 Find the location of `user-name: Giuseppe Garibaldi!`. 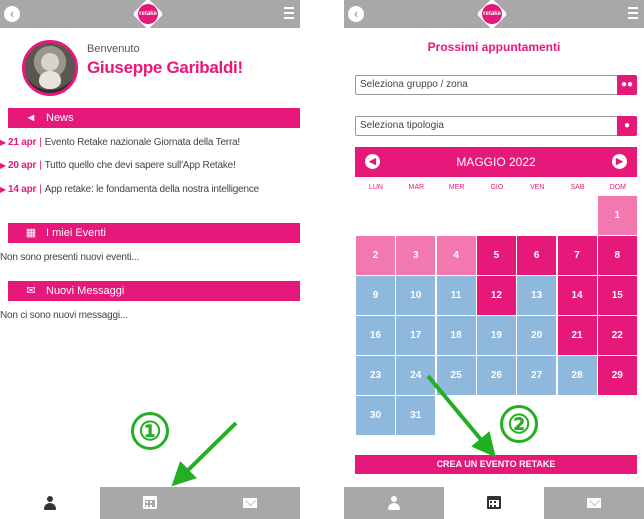

user-name: Giuseppe Garibaldi! is located at coordinates (165, 67).